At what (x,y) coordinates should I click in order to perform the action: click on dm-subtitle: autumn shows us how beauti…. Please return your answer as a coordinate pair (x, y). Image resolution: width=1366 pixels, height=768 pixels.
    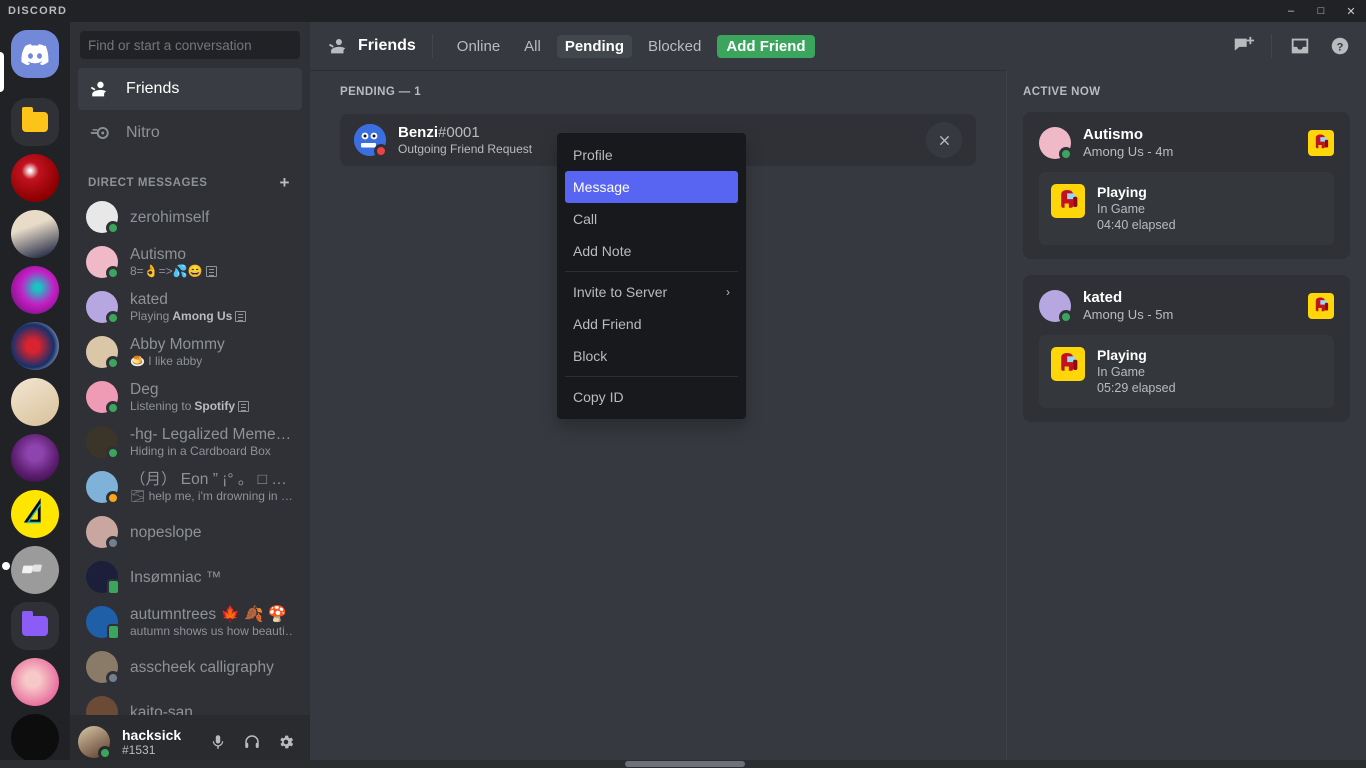
    Looking at the image, I should click on (212, 631).